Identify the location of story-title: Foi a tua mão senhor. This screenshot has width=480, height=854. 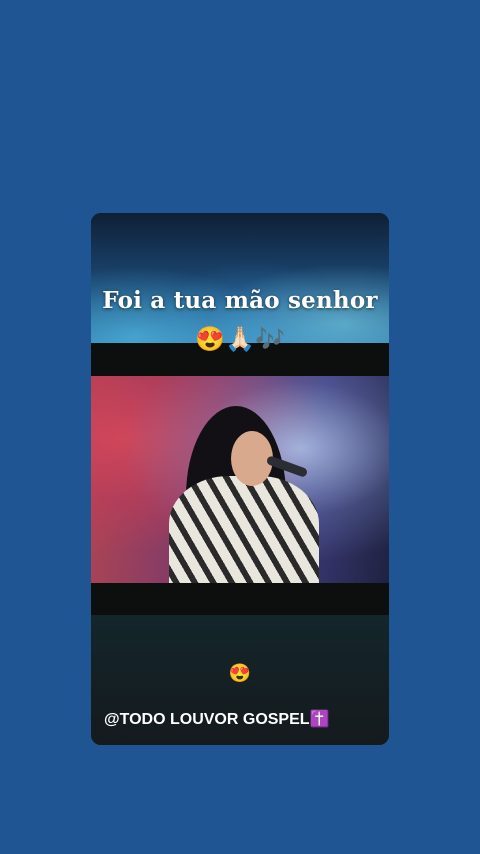
(240, 300).